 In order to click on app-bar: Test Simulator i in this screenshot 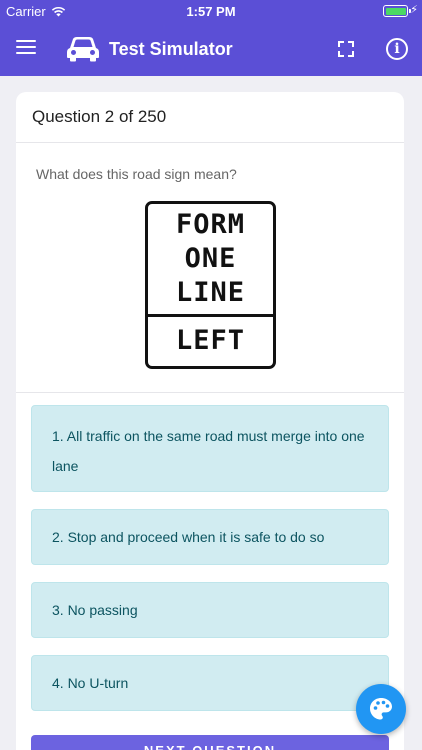, I will do `click(211, 49)`.